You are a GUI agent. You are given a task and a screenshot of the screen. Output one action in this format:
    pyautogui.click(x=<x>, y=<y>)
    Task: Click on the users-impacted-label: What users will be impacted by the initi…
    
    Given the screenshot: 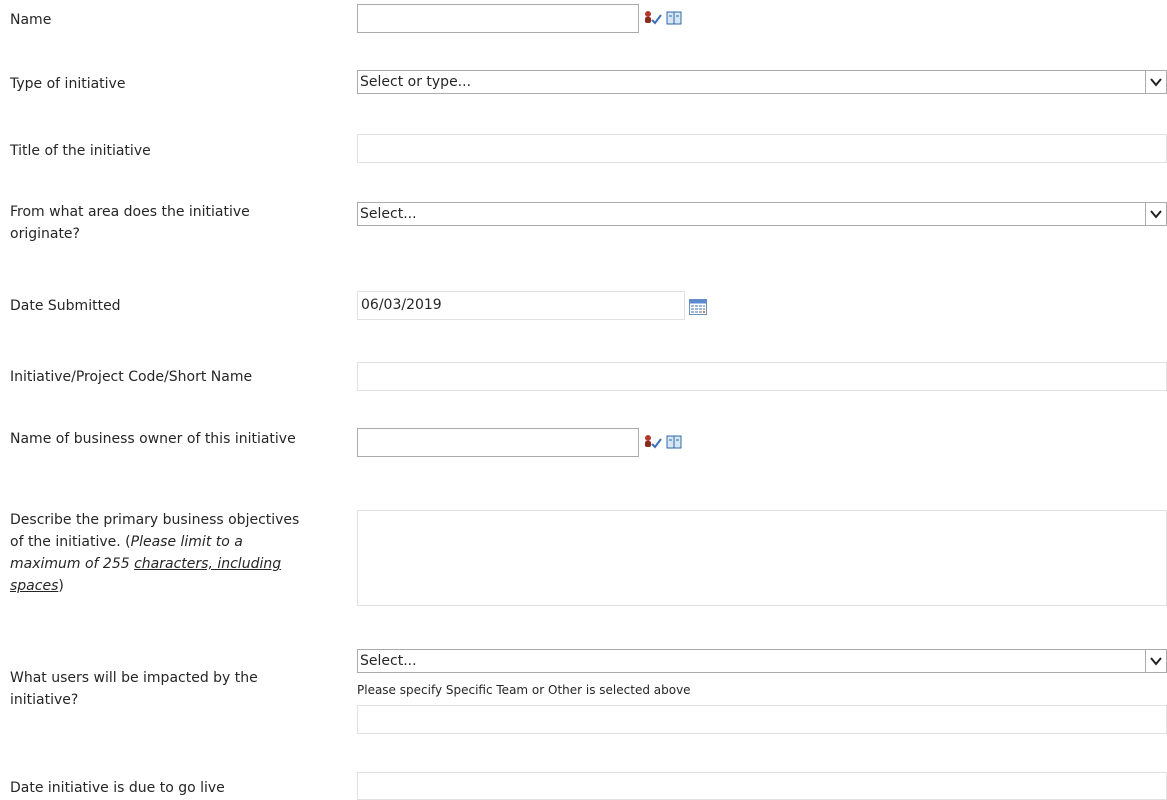 What is the action you would take?
    pyautogui.click(x=134, y=689)
    